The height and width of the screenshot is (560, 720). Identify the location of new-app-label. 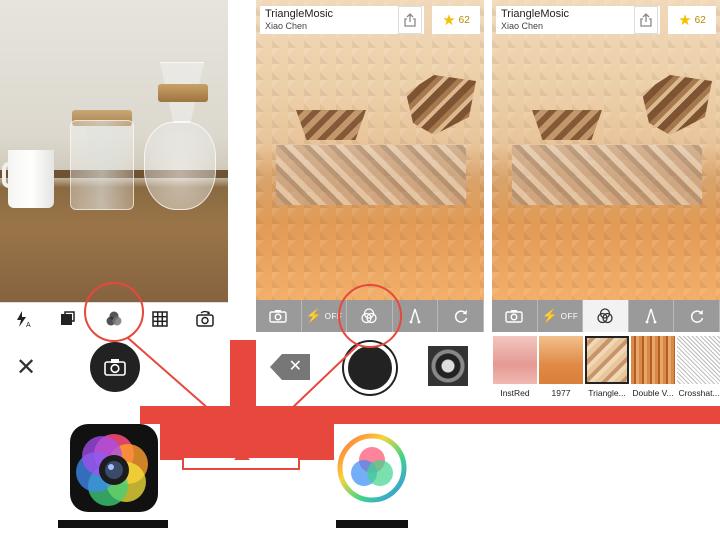
(372, 524).